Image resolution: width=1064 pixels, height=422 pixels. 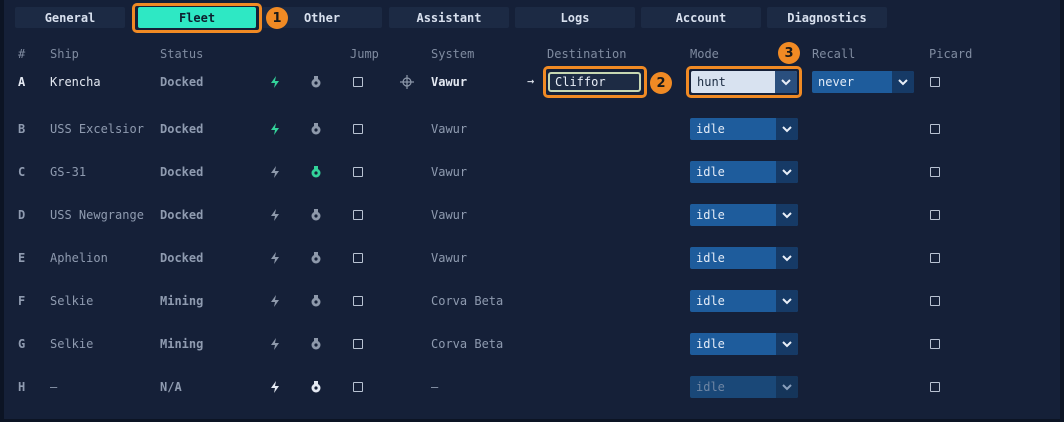 I want to click on arrow-right-icon: →, so click(x=531, y=81).